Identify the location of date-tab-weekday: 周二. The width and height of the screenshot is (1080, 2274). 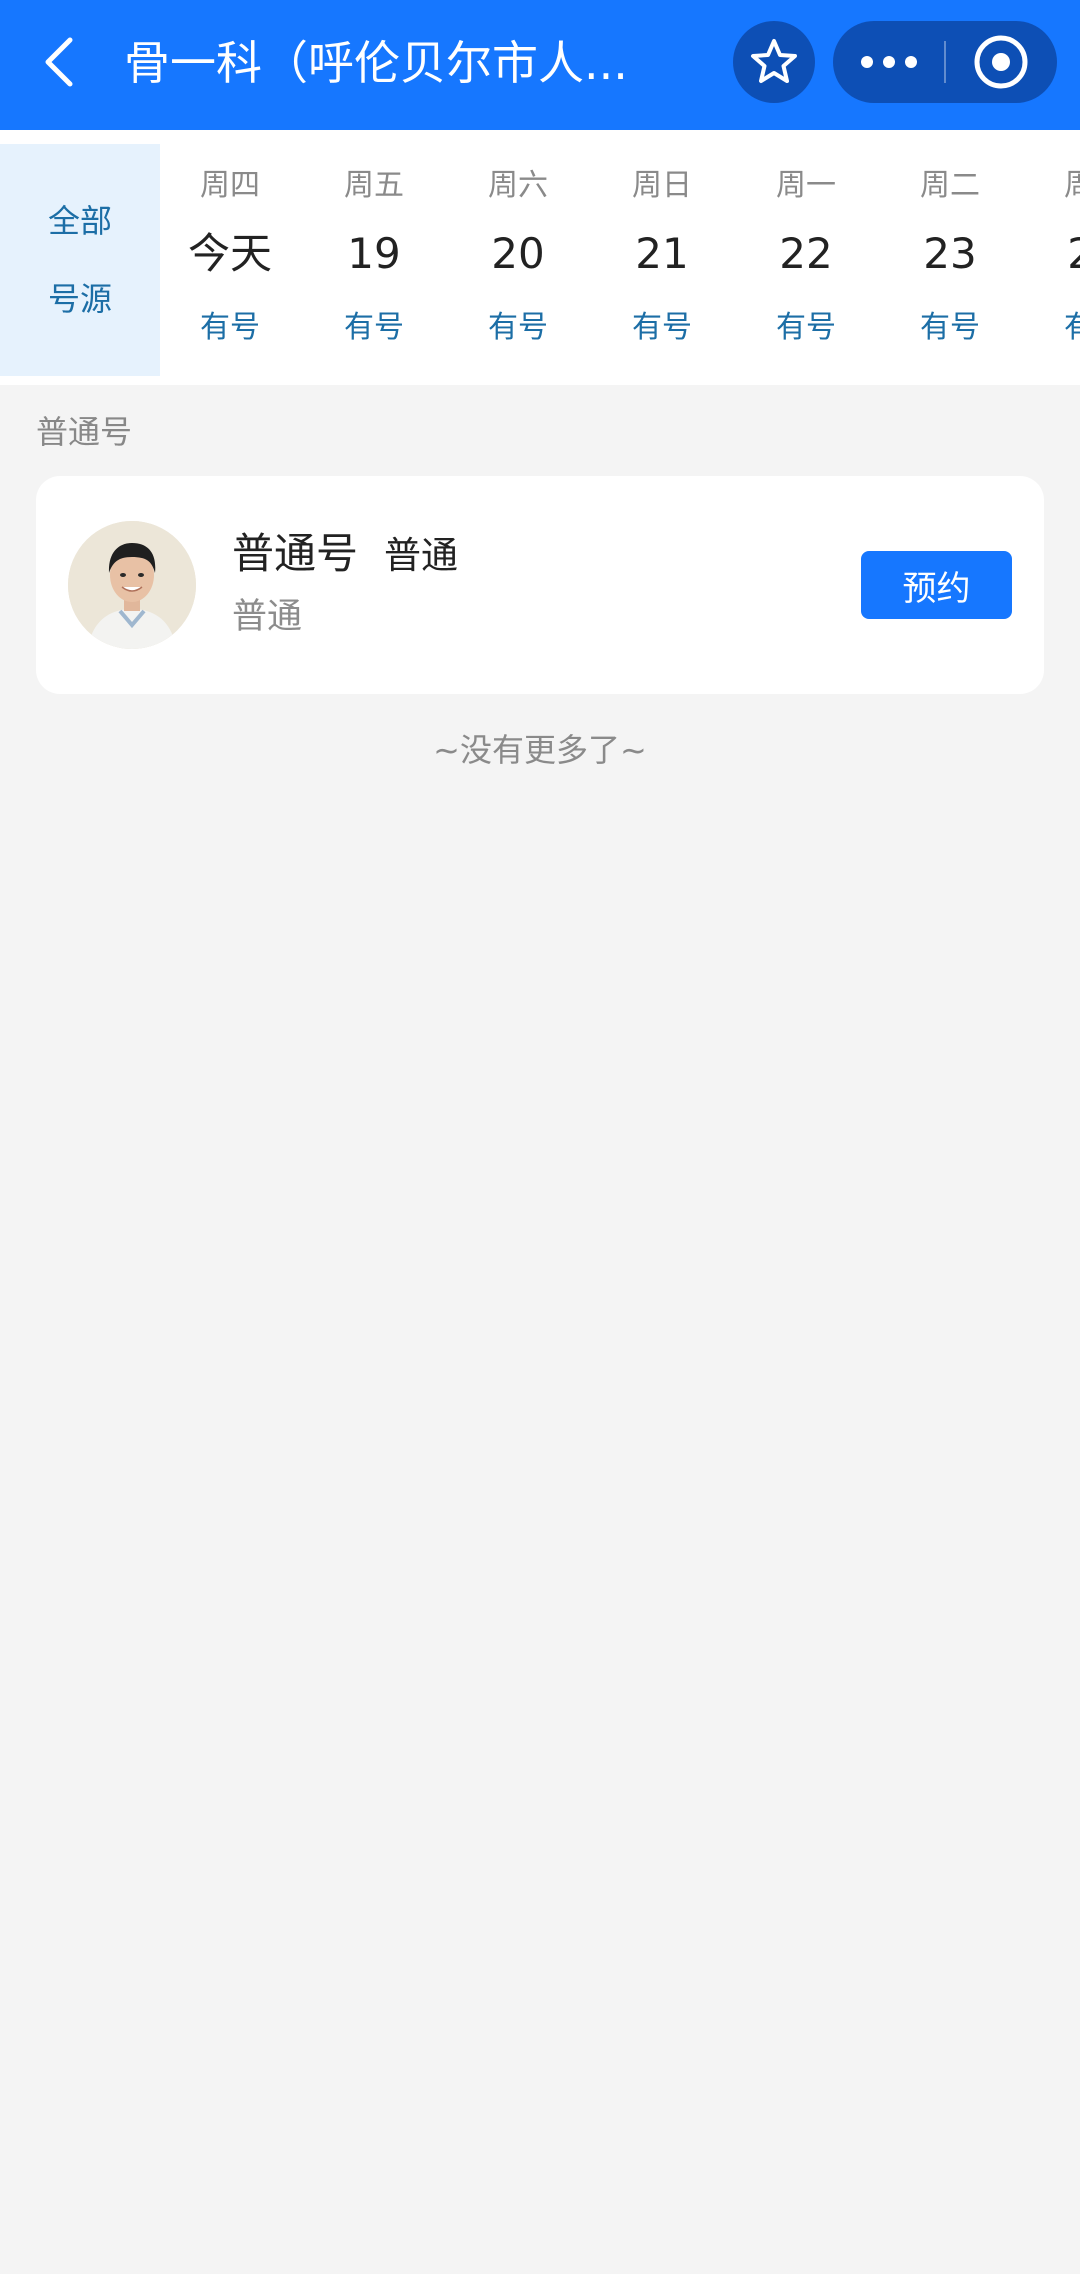
(950, 185).